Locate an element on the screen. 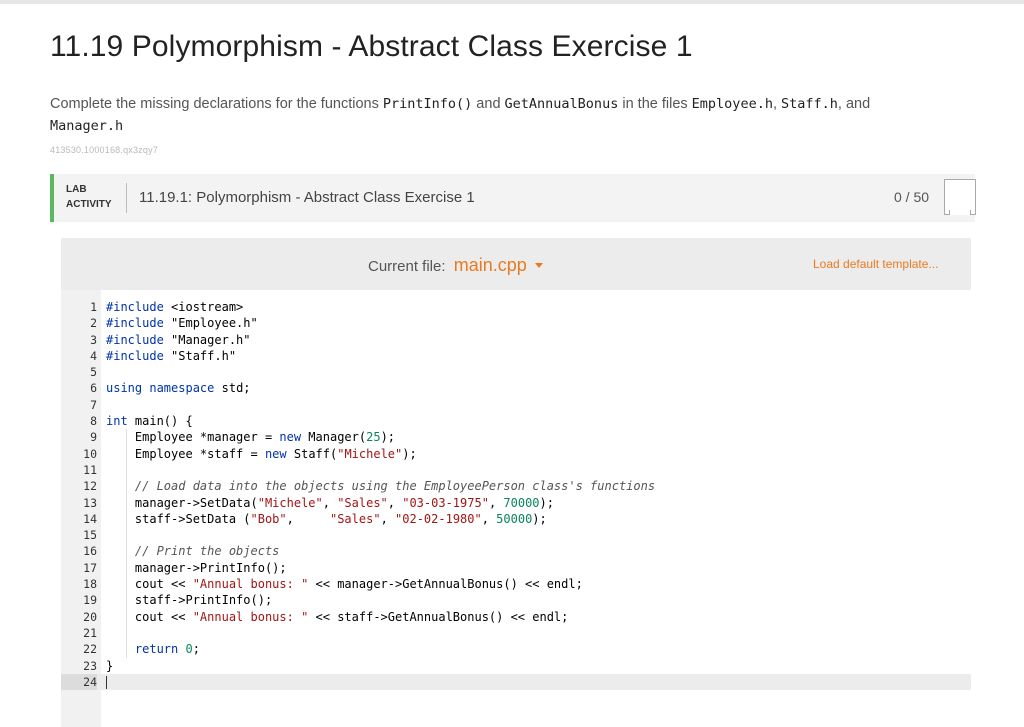  code-text: // Print the objects is located at coordinates (207, 551).